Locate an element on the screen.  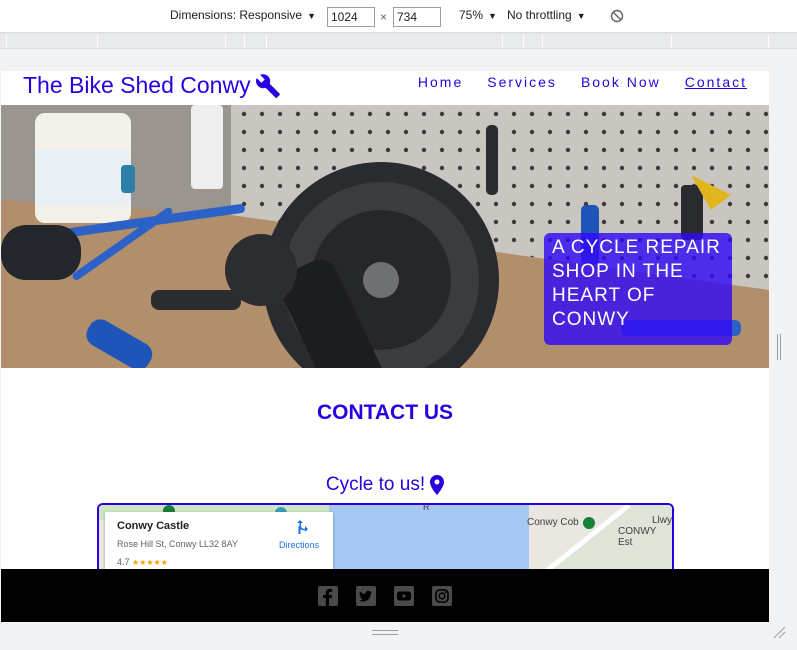
map-label-llwy: Llwy is located at coordinates (662, 520).